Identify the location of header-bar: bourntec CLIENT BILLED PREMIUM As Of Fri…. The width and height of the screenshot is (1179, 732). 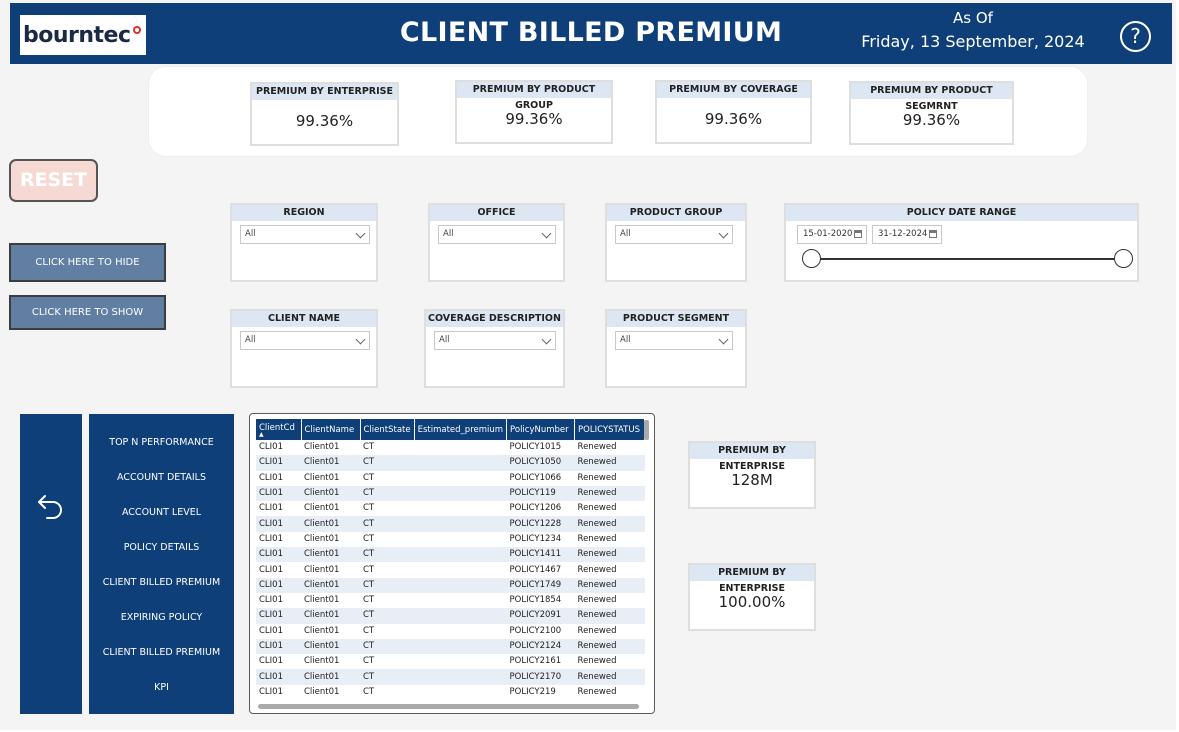
(591, 33).